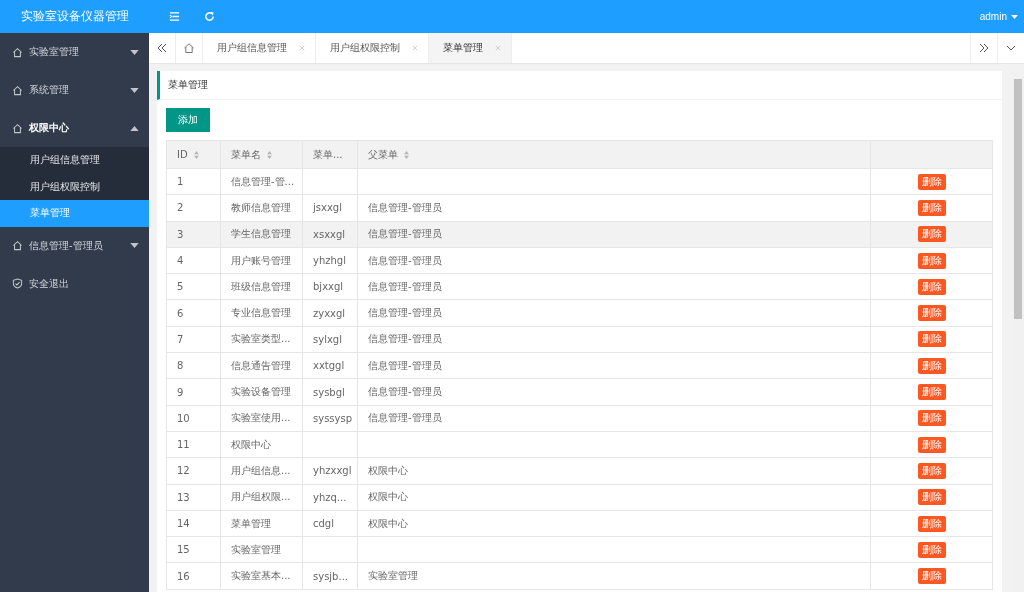  Describe the element at coordinates (74, 52) in the screenshot. I see `nav-item: 实验室管理` at that location.